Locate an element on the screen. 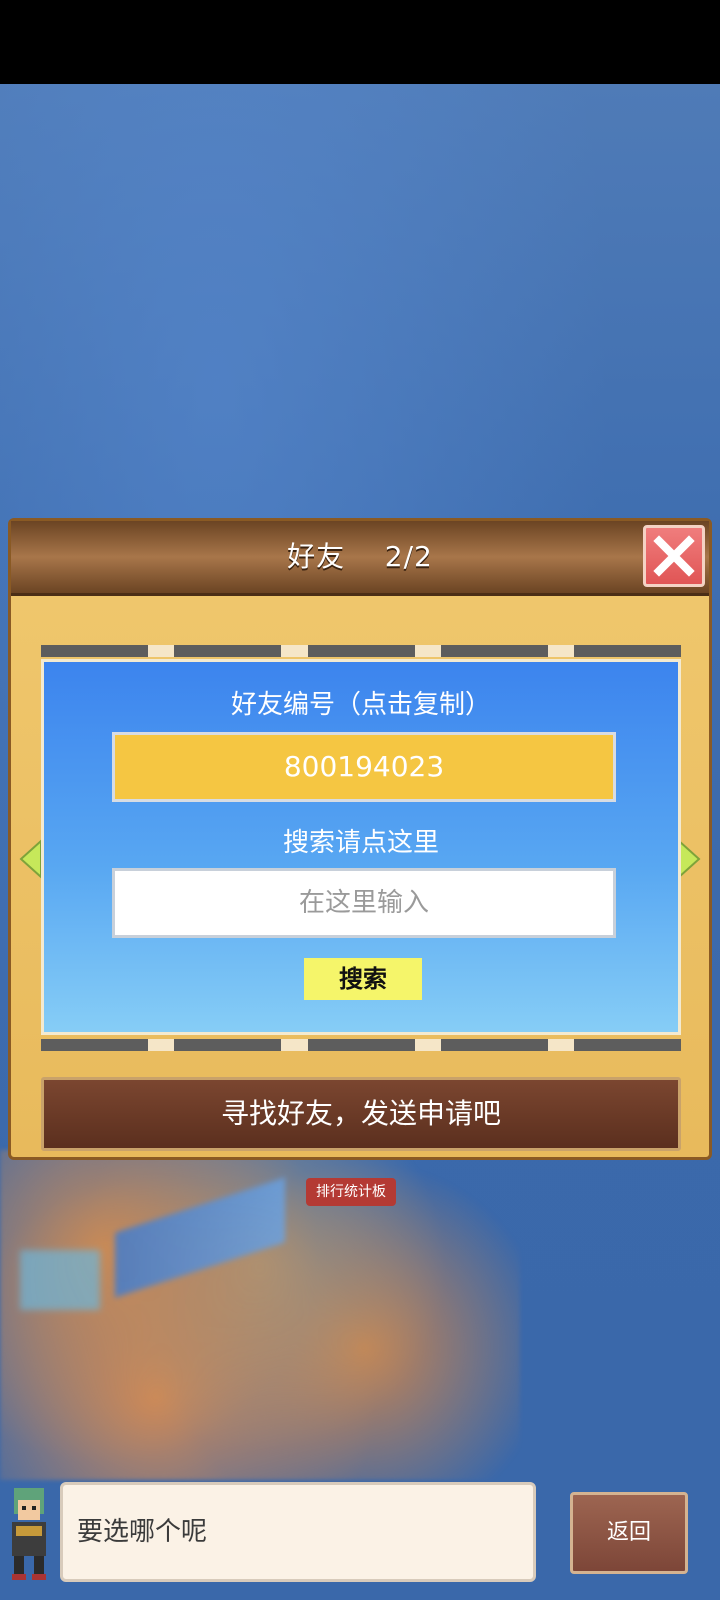 The height and width of the screenshot is (1600, 720). find-friends-banner: 寻找好友，发送申请吧 is located at coordinates (361, 1114).